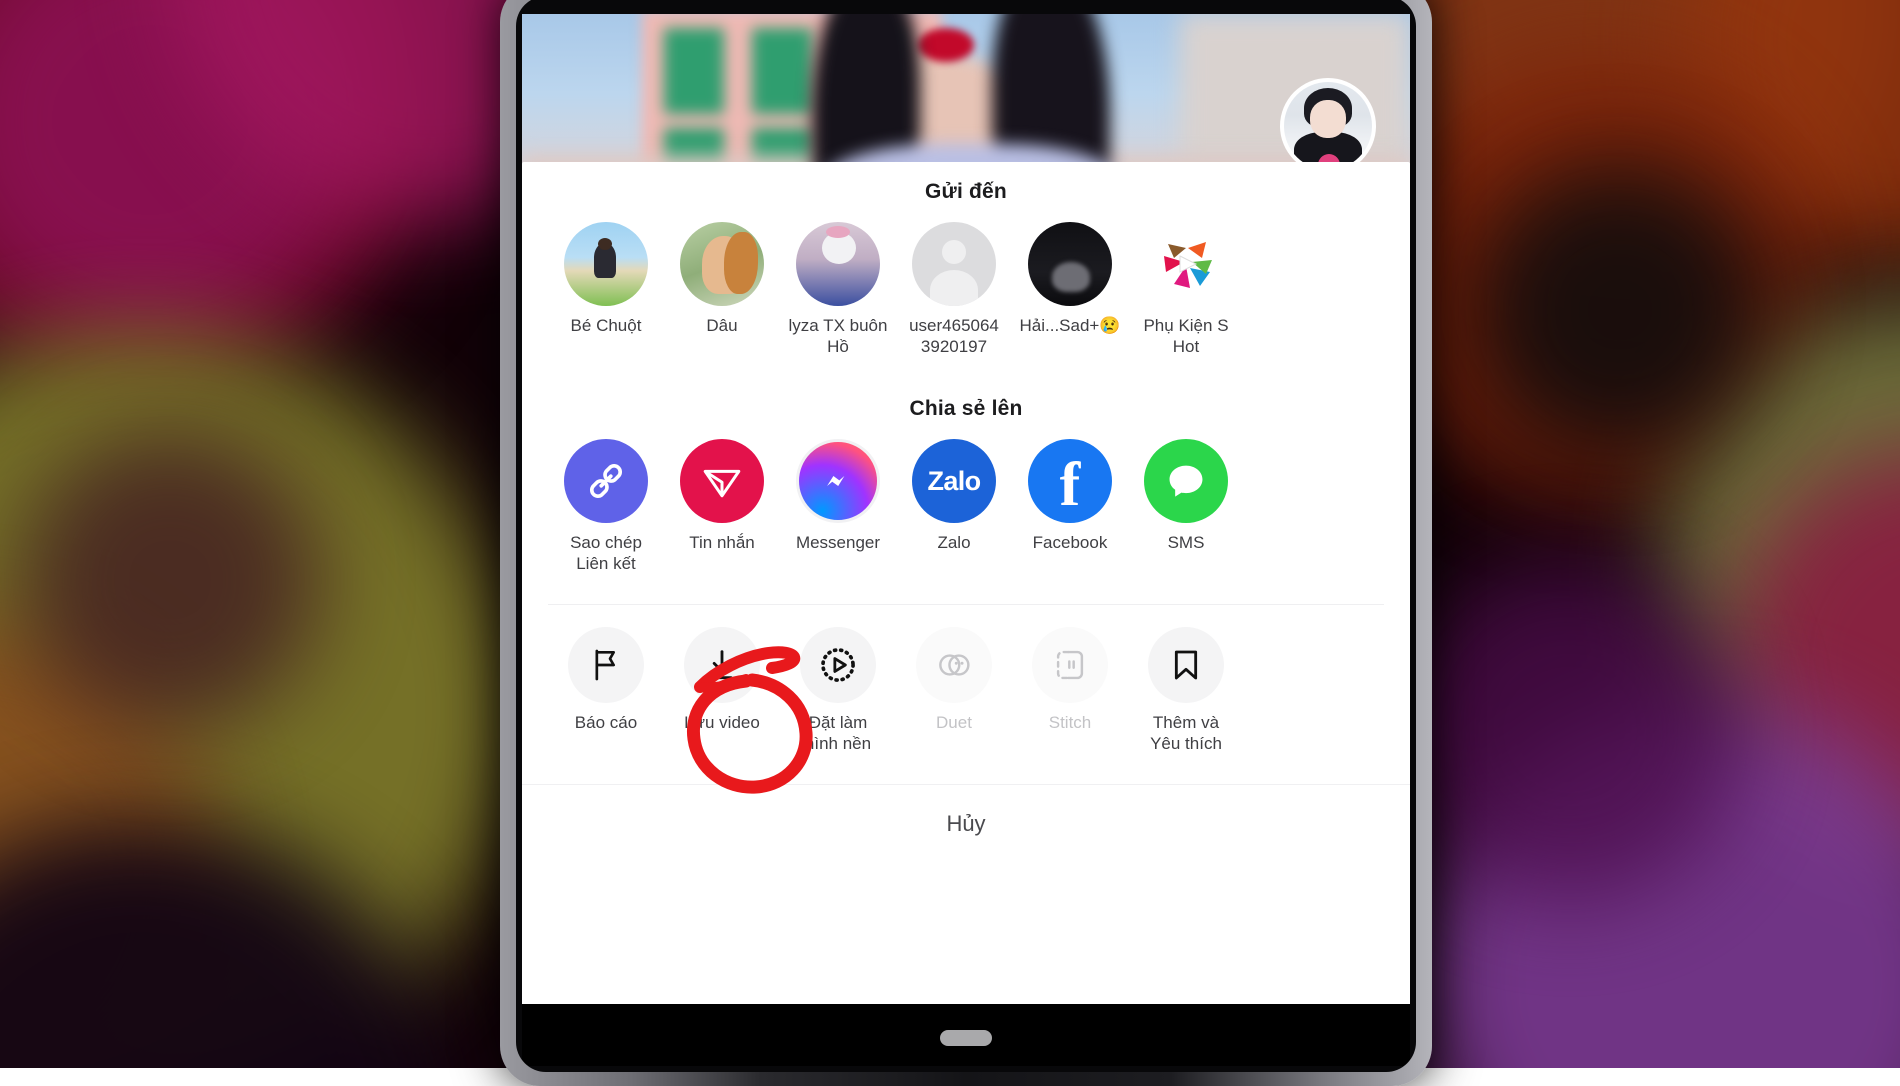  I want to click on contact-item-0: Bé Chuột, so click(606, 289).